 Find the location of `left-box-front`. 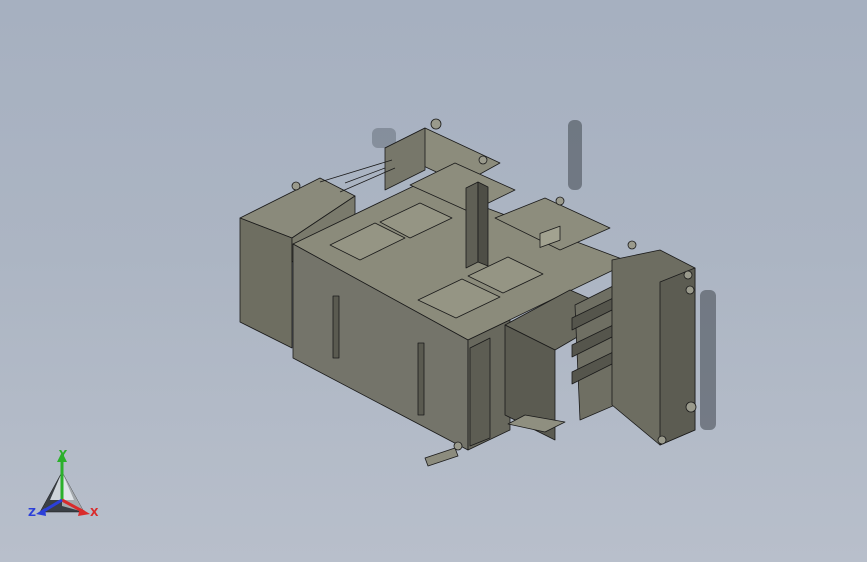

left-box-front is located at coordinates (266, 283).